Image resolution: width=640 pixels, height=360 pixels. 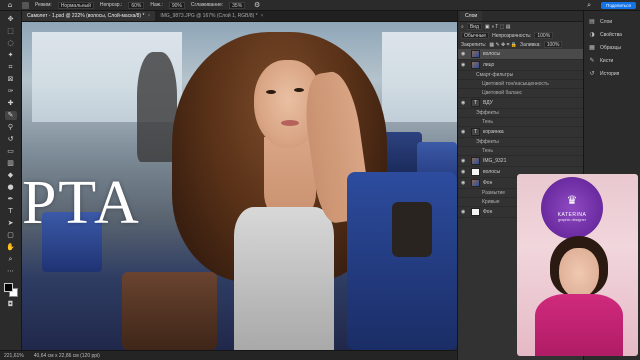 I want to click on blur-tool-icon: ◆, so click(x=11, y=175).